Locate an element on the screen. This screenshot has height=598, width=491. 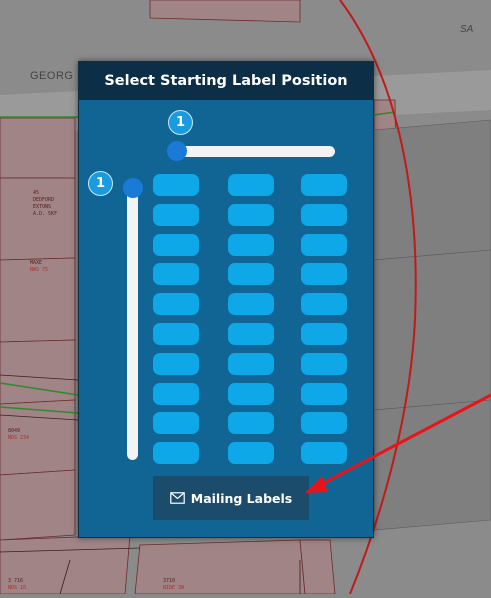
parcel-owner: DEDFORD is located at coordinates (44, 200).